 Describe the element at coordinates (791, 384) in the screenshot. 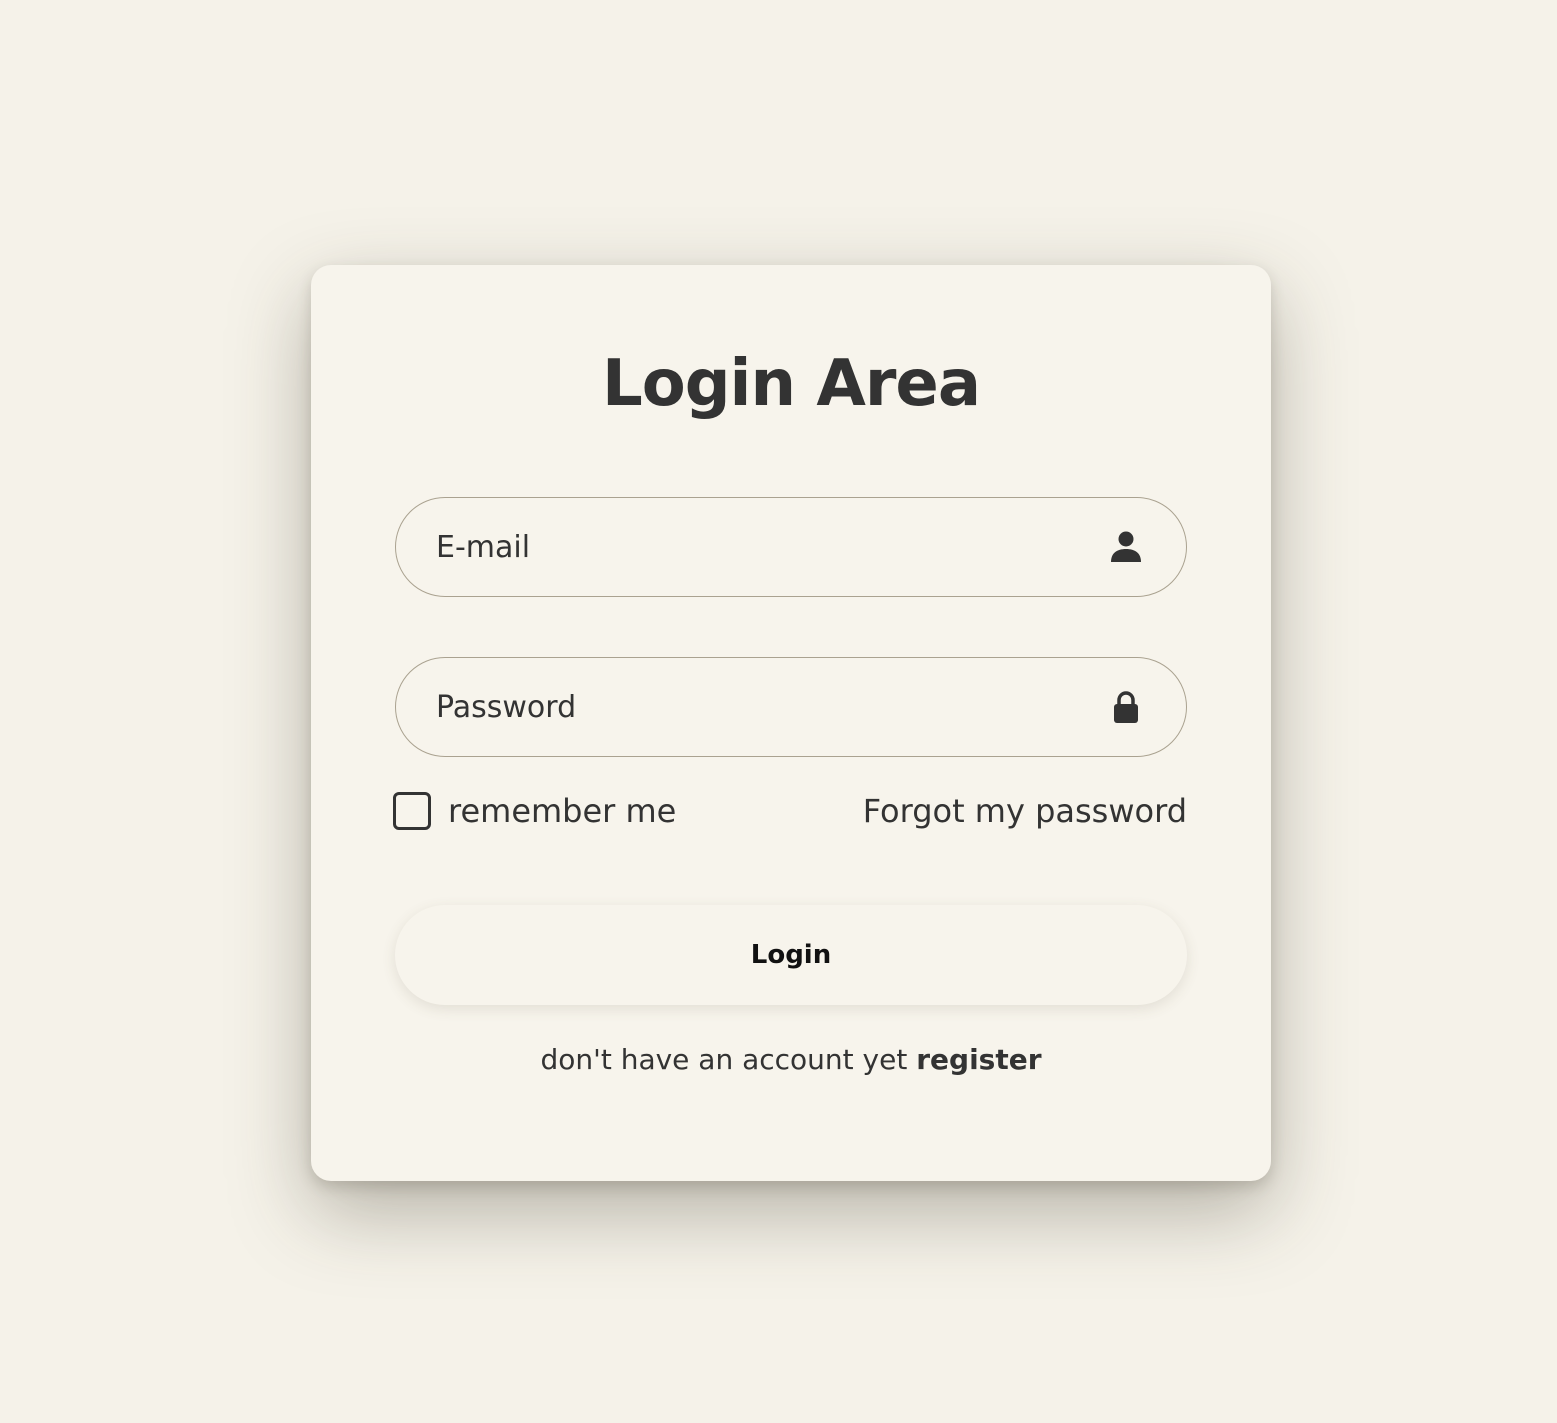

I see `page-title: Login Area` at that location.